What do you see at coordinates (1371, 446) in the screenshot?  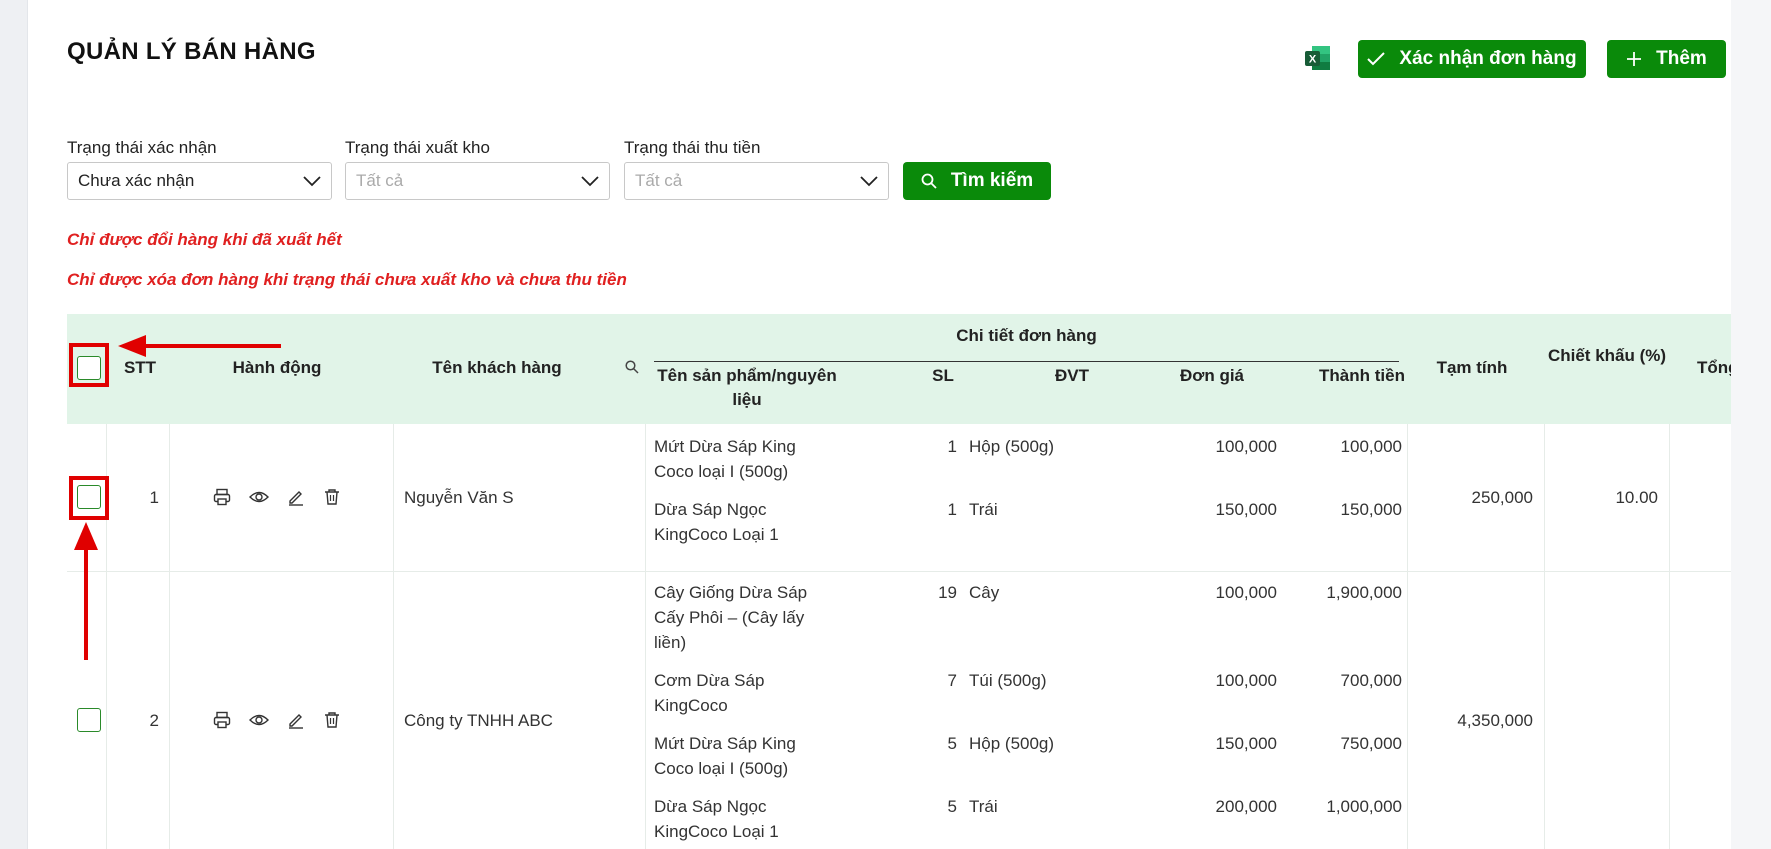 I see `item-amount: 100,000` at bounding box center [1371, 446].